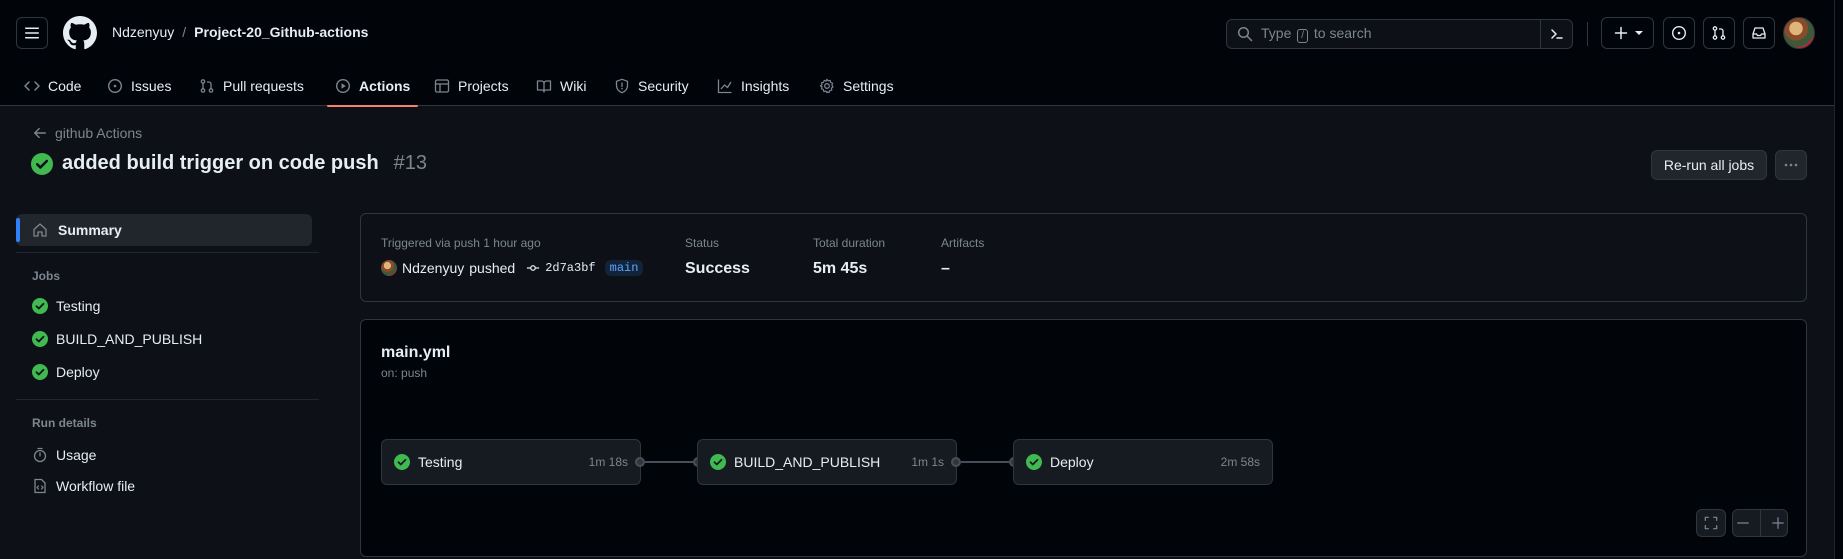 The image size is (1843, 559). What do you see at coordinates (373, 86) in the screenshot?
I see `tab-actions: Actions` at bounding box center [373, 86].